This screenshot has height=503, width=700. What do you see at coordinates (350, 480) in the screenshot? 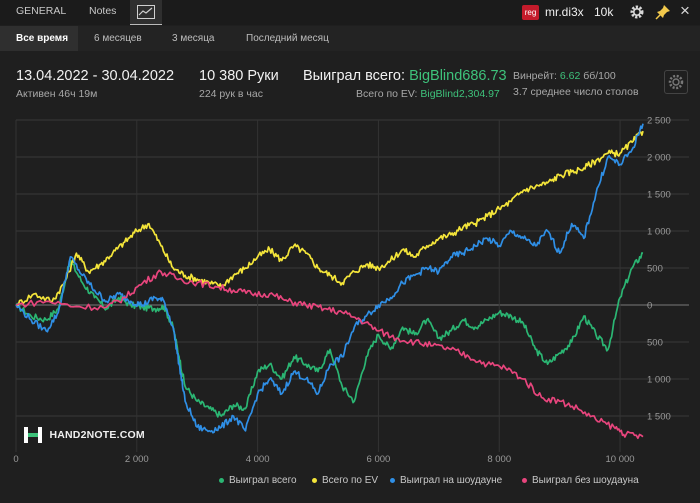
I see `legend-label: Всего по EV` at bounding box center [350, 480].